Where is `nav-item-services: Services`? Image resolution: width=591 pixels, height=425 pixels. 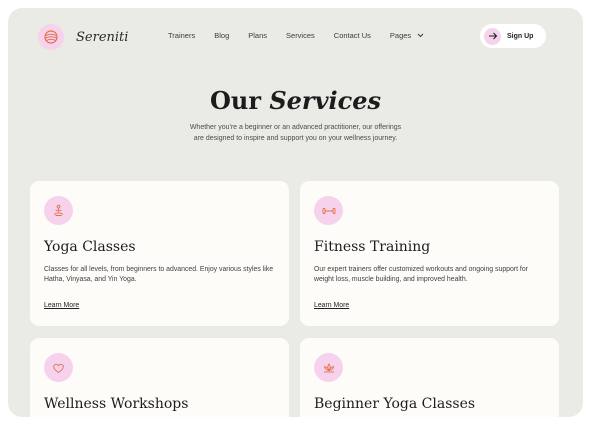 nav-item-services: Services is located at coordinates (300, 35).